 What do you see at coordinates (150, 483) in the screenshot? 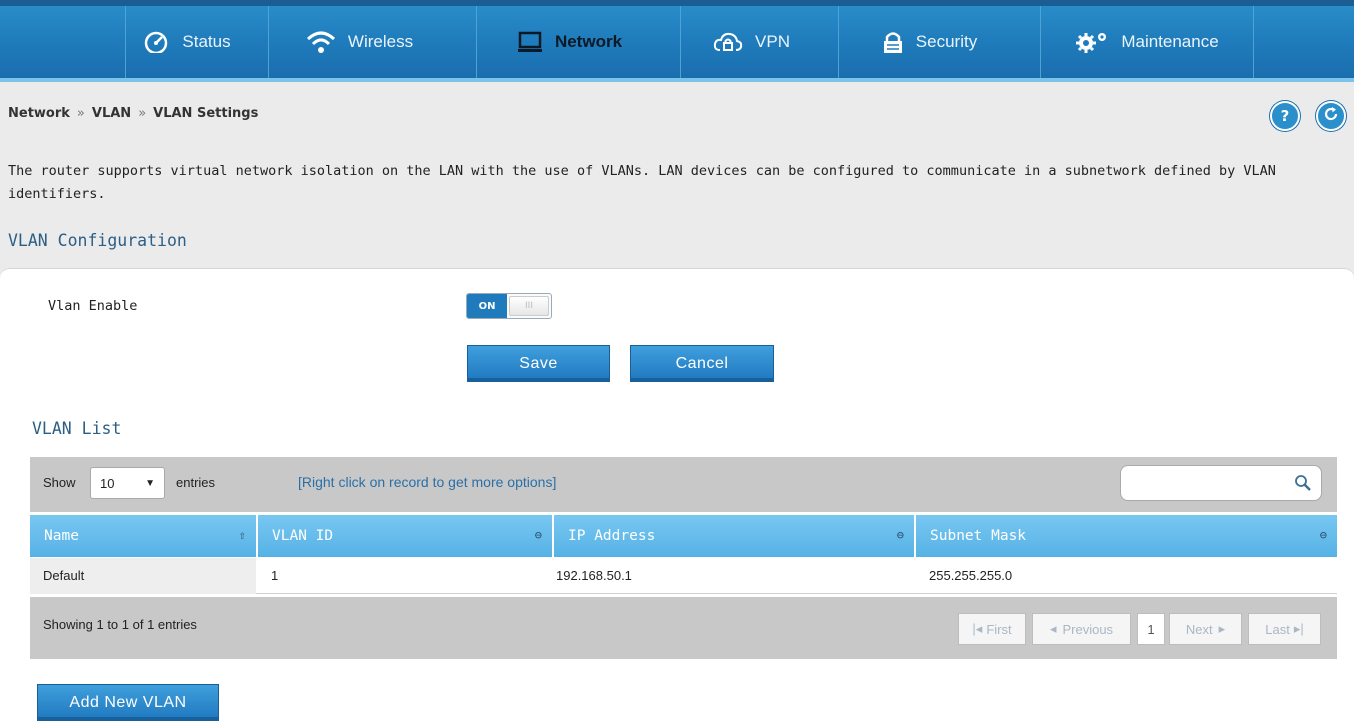
I see `chevron-down-icon: ▼` at bounding box center [150, 483].